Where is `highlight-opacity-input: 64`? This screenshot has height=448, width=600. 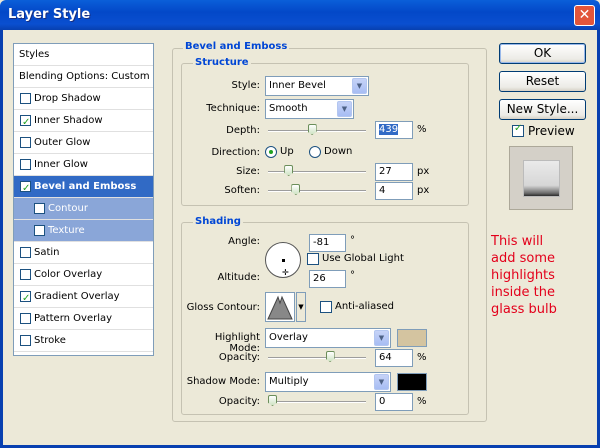 highlight-opacity-input: 64 is located at coordinates (394, 358).